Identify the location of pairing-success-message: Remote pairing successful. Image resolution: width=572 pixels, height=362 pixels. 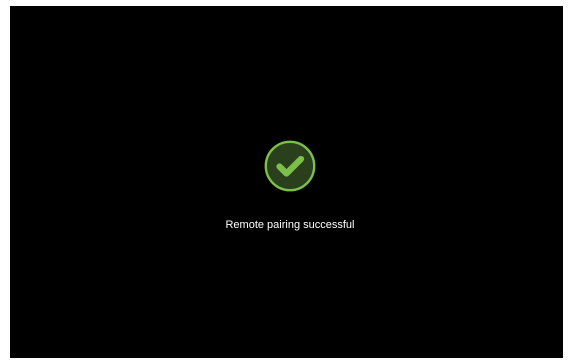
(290, 225).